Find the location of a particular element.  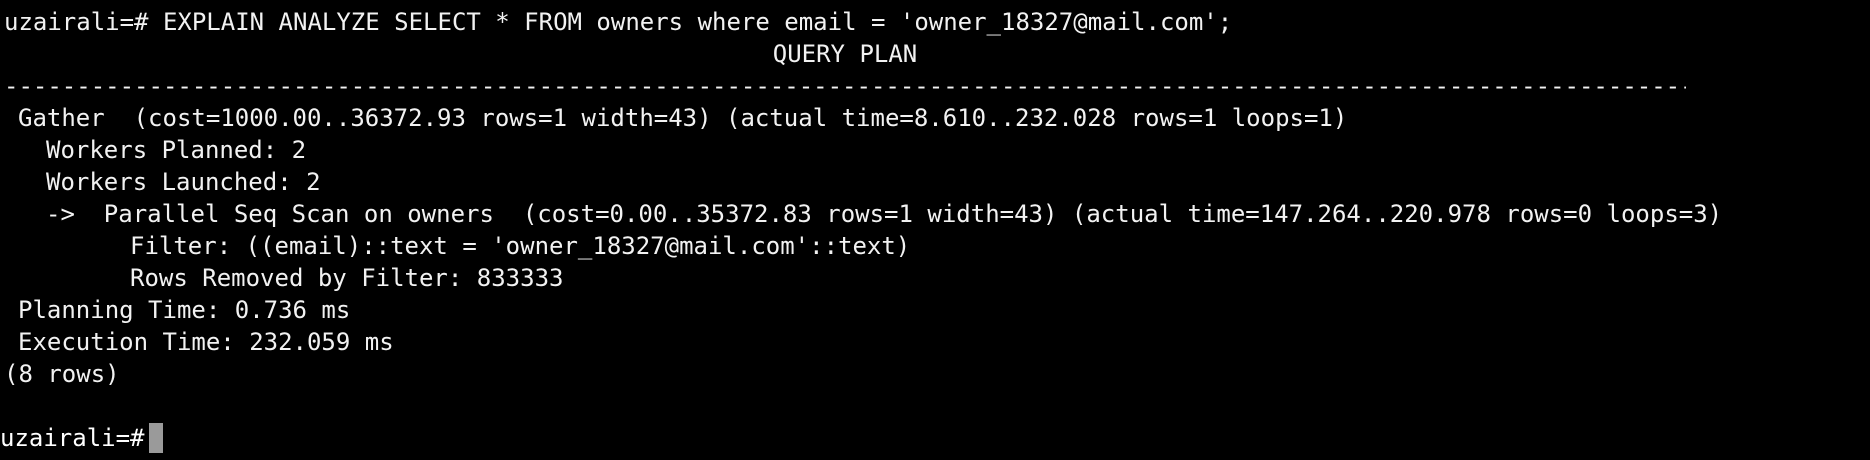

execution-time: Execution Time: 232.059 ms is located at coordinates (206, 342).